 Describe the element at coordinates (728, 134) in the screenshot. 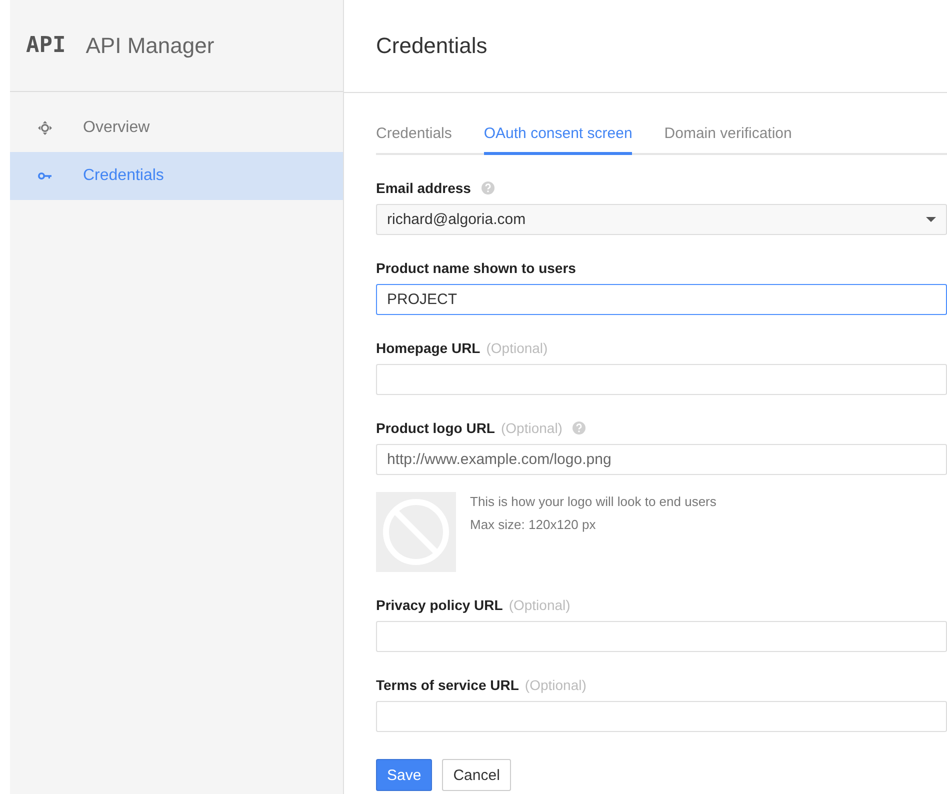

I see `tab: Domain verification` at that location.